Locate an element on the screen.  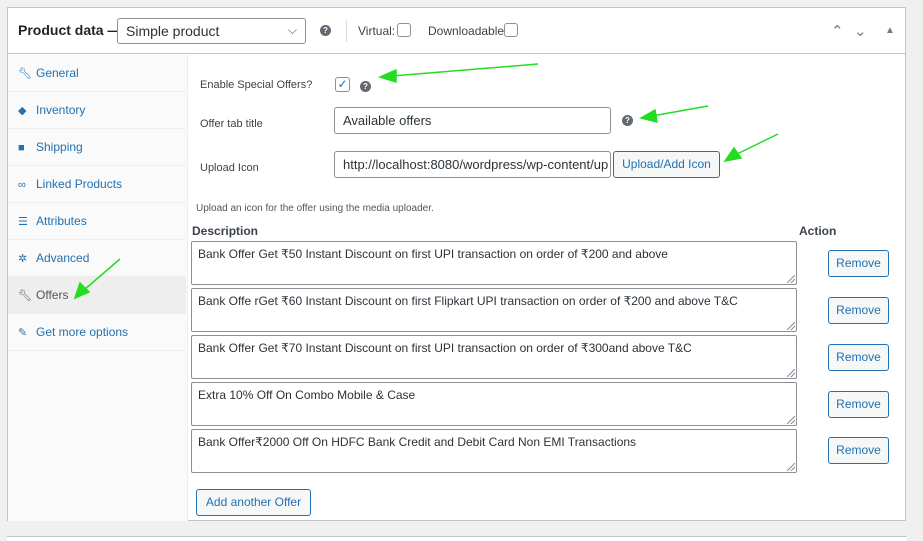
tab-attributes: ☰ Attributes is located at coordinates (97, 221).